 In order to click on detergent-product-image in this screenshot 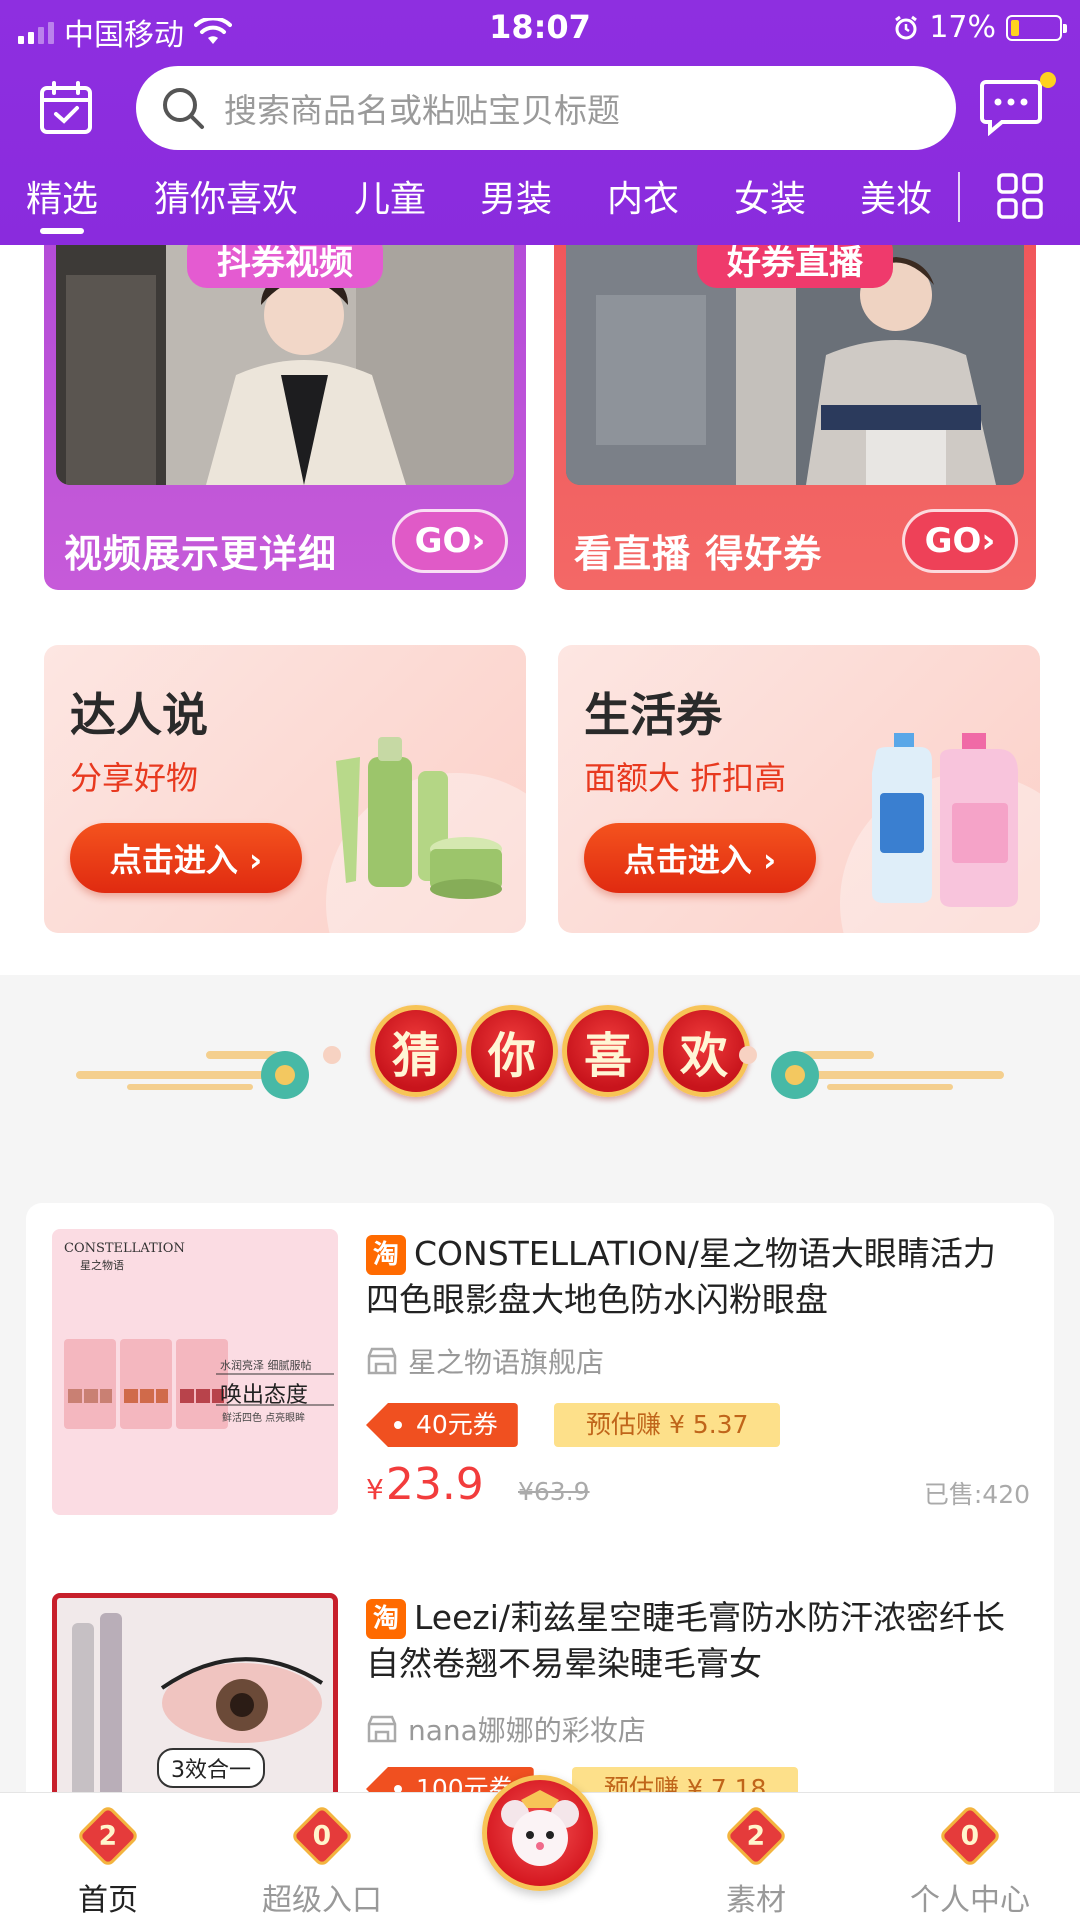, I will do `click(945, 820)`.